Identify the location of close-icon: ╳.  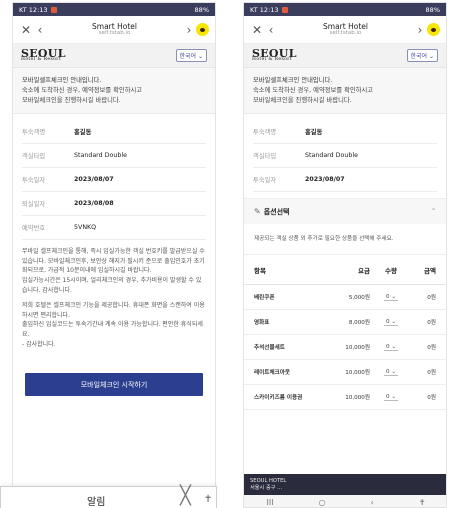
(185, 496).